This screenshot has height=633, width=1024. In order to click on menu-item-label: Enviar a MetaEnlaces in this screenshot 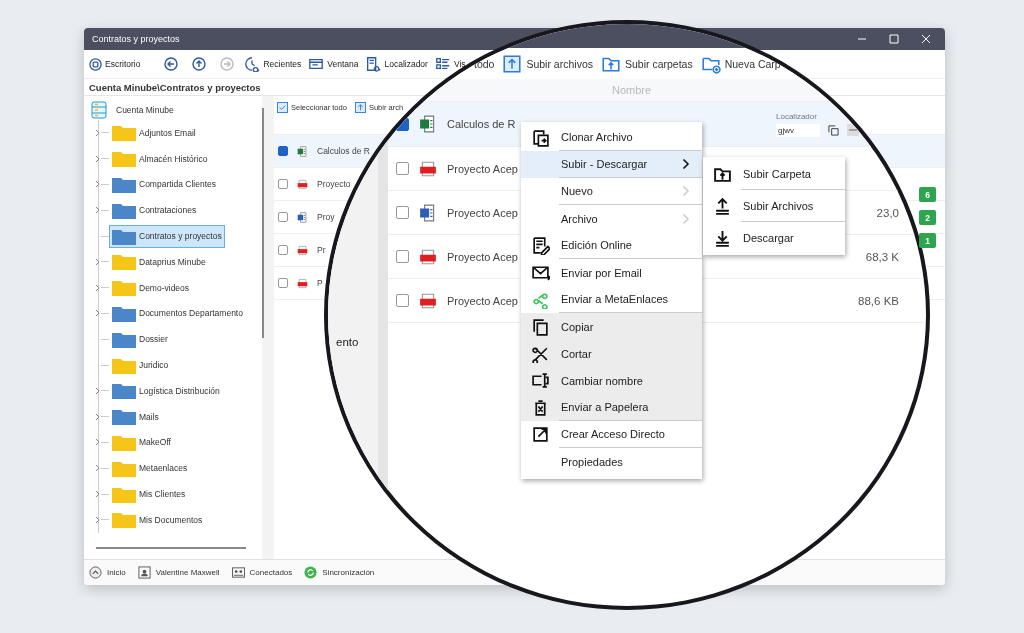, I will do `click(614, 299)`.